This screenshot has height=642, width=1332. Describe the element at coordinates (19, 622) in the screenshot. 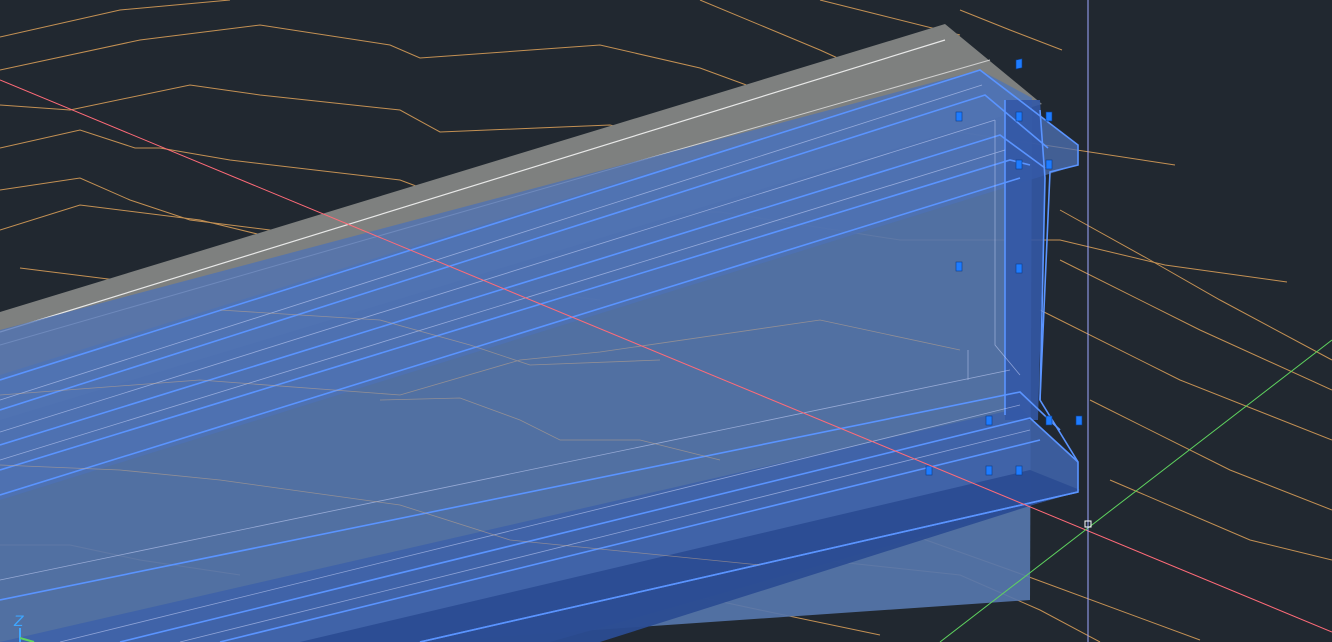

I see `ucs-z-label: Z` at that location.